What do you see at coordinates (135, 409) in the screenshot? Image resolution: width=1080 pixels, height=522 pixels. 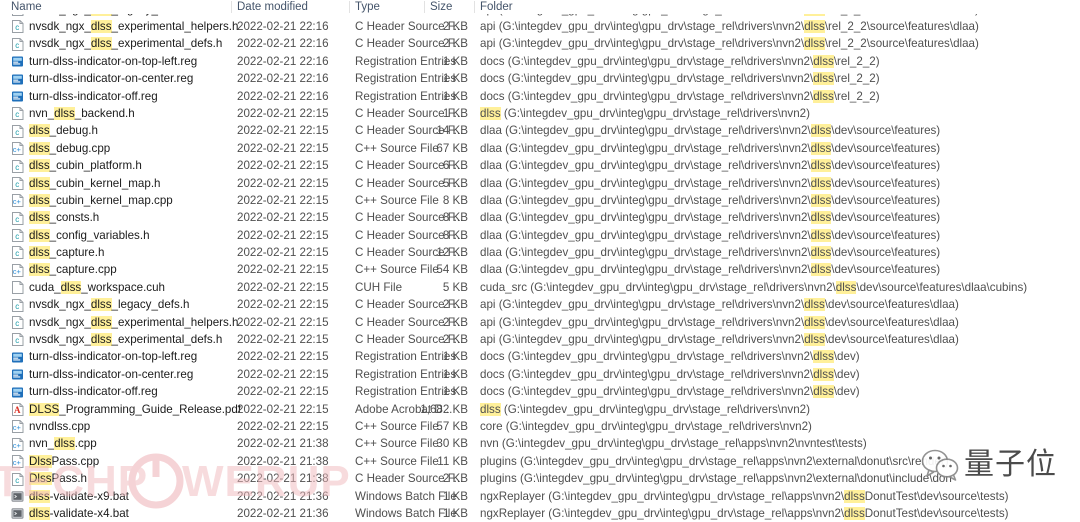 I see `file-name-cell: DLSS_Programming_Guide_Release.pdf` at bounding box center [135, 409].